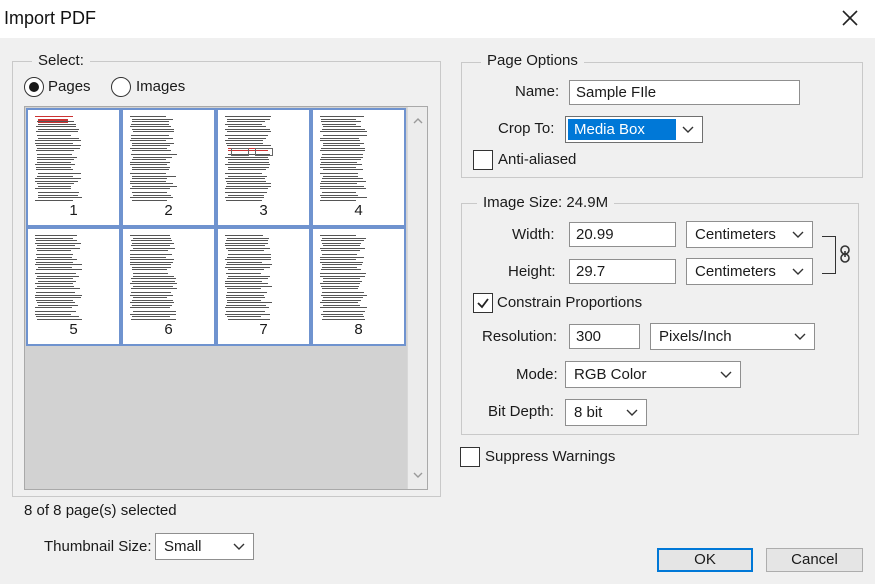  What do you see at coordinates (73, 329) in the screenshot?
I see `page-number: 5` at bounding box center [73, 329].